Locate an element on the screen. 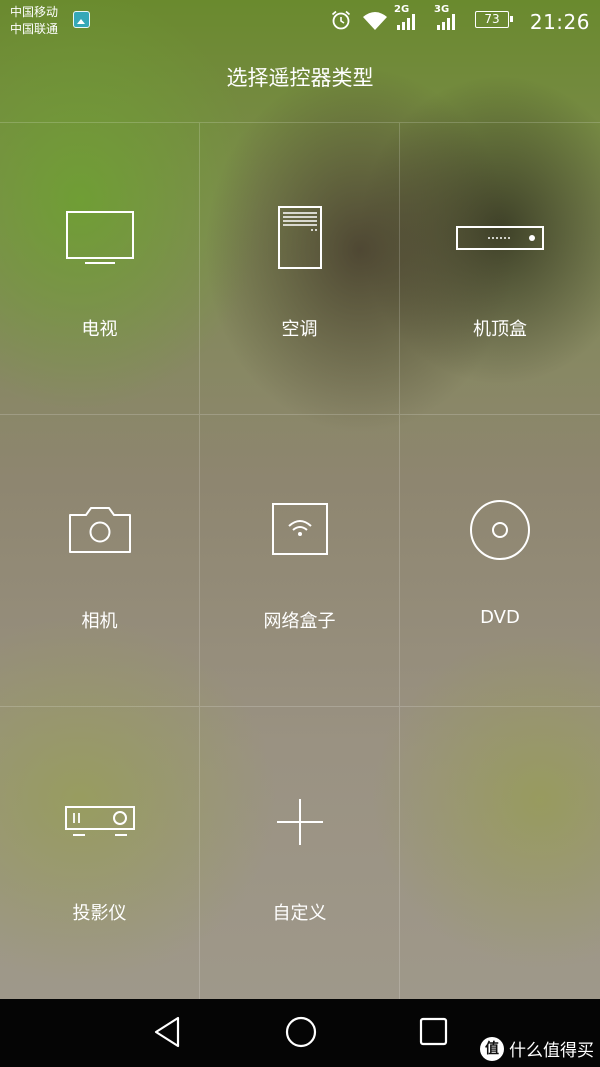  page-title: 选择遥控器类型 is located at coordinates (300, 78).